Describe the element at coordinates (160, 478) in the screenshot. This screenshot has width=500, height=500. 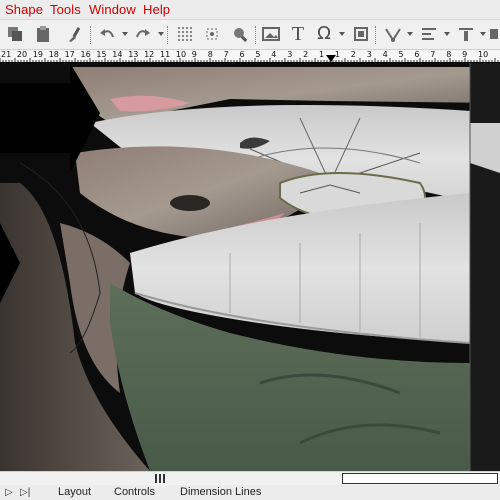
I see `scrollbar-grip-icon` at that location.